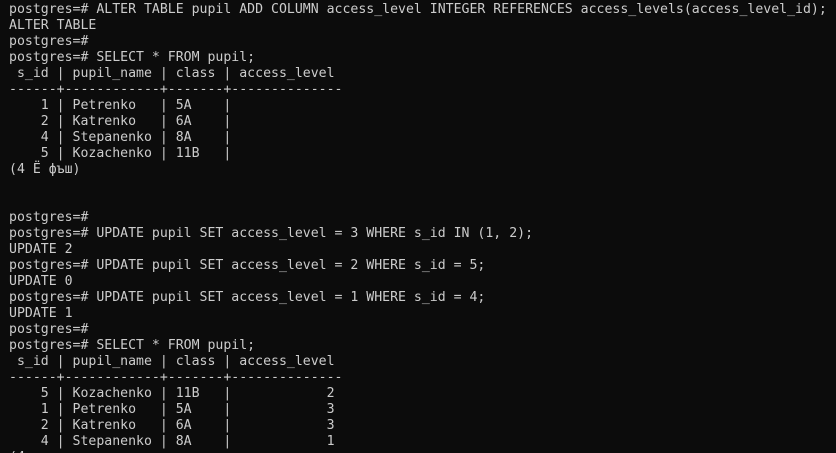 Image resolution: width=836 pixels, height=453 pixels. Describe the element at coordinates (172, 393) in the screenshot. I see `table-row: 5 | Kozachenko | 11B | 2` at that location.